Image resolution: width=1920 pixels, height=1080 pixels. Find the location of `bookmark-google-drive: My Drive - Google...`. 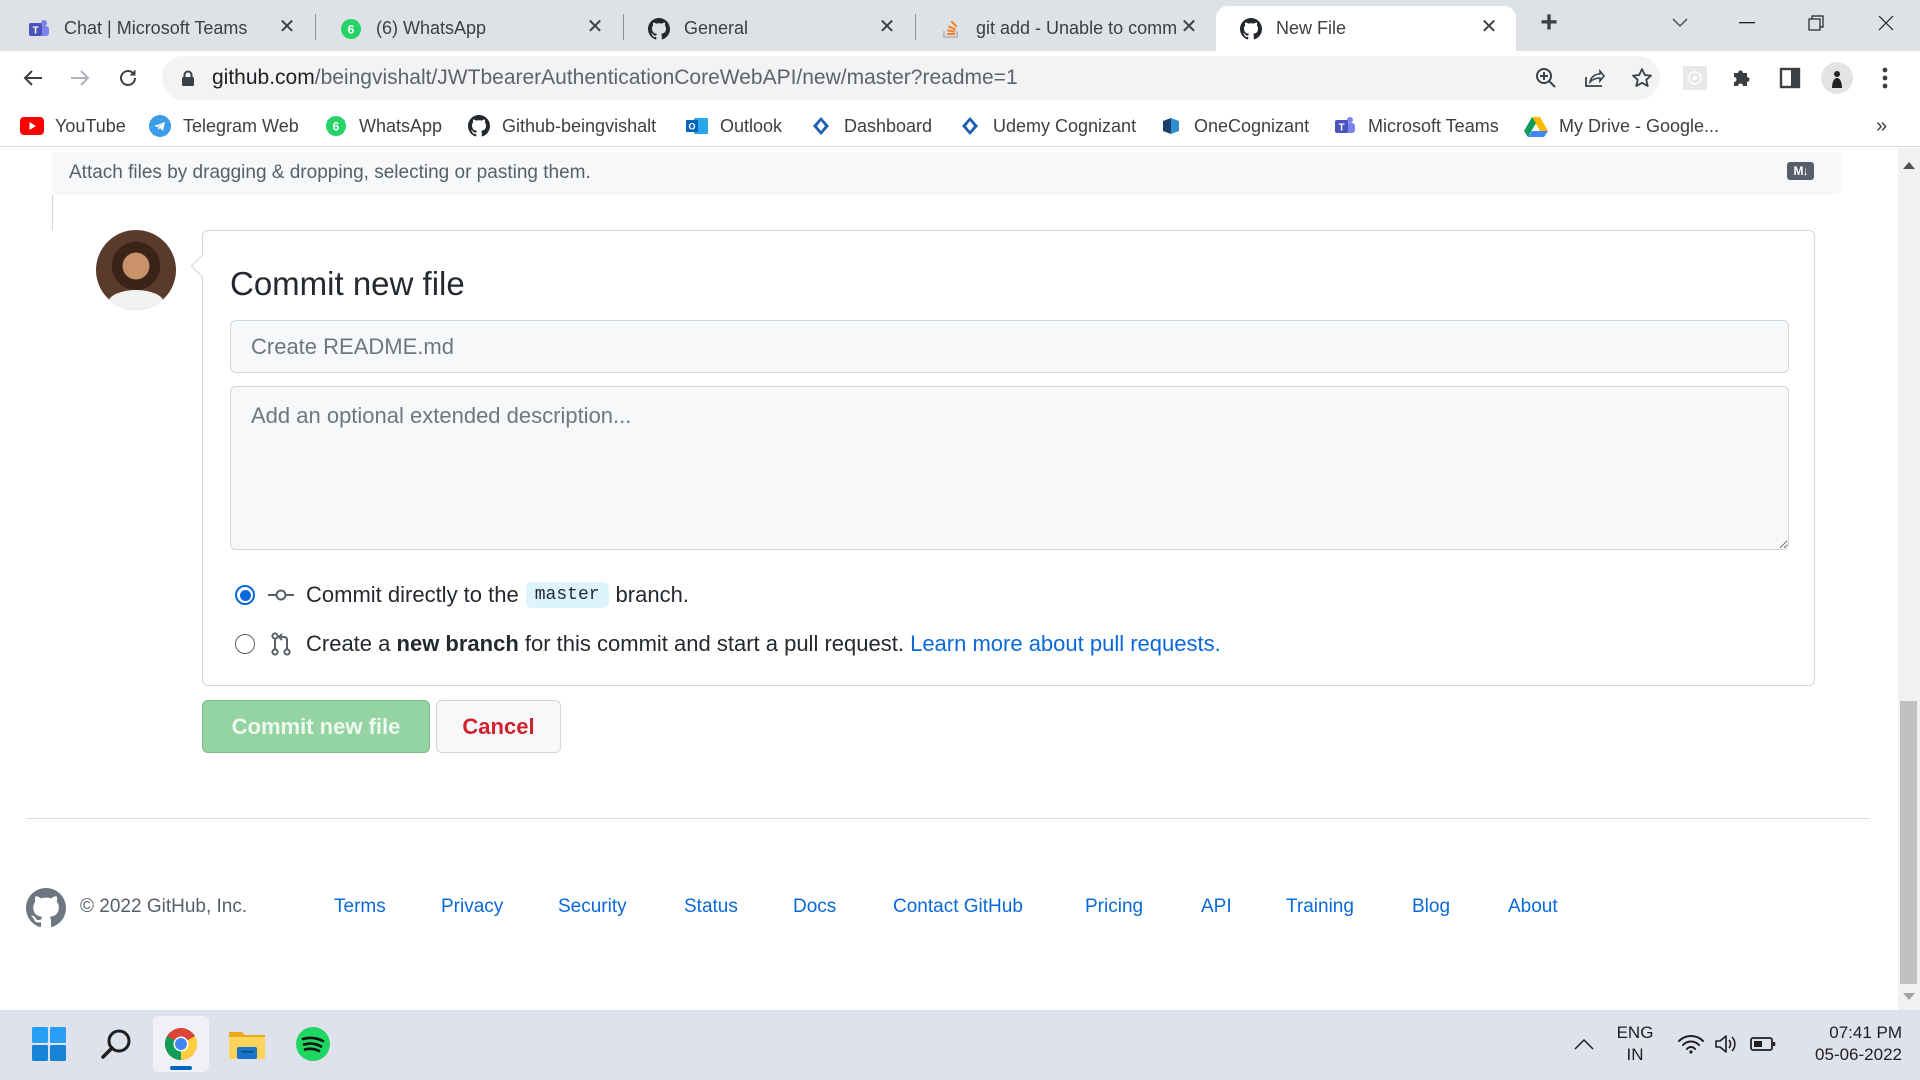

bookmark-google-drive: My Drive - Google... is located at coordinates (1621, 126).